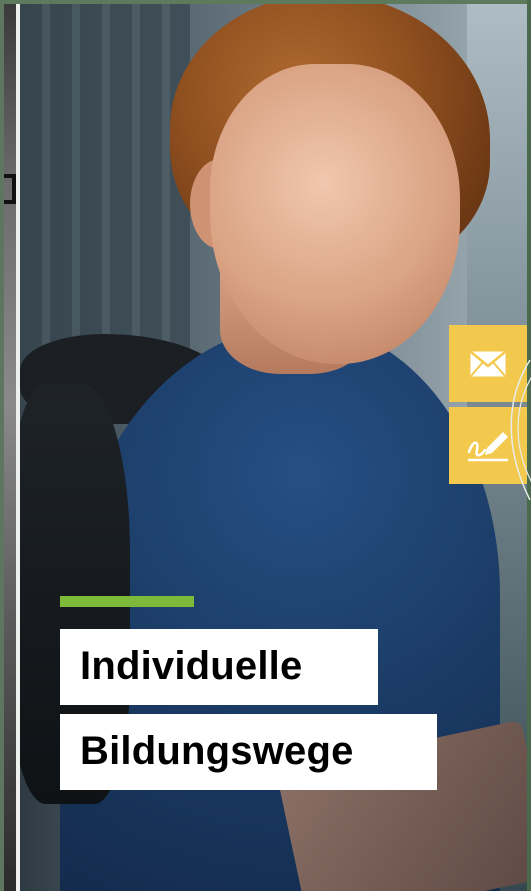 This screenshot has height=891, width=531. Describe the element at coordinates (219, 667) in the screenshot. I see `hero-headline-line-1: Individuelle` at that location.